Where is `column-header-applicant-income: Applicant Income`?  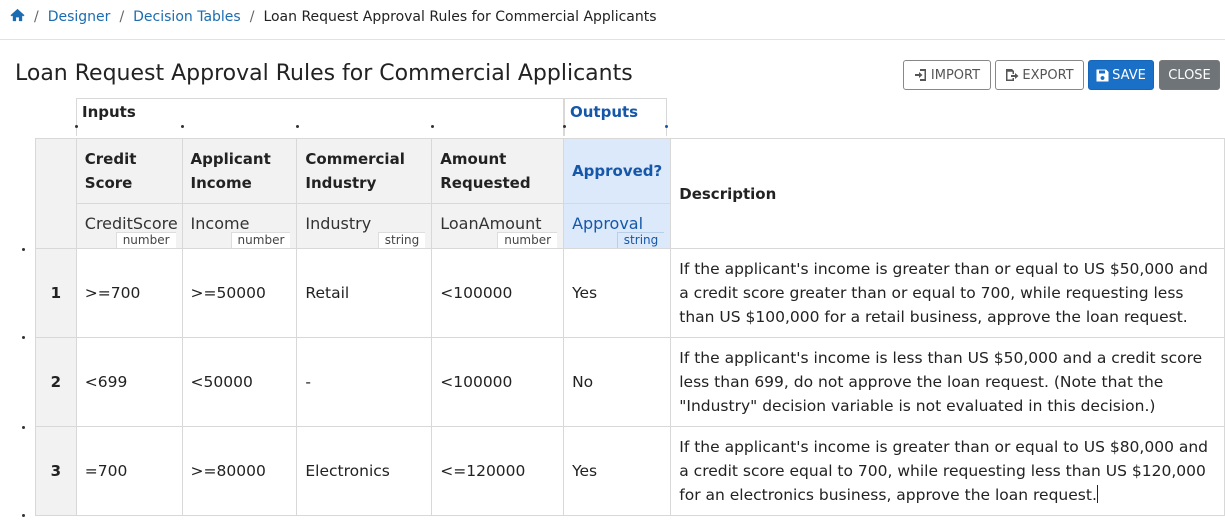
column-header-applicant-income: Applicant Income is located at coordinates (239, 171).